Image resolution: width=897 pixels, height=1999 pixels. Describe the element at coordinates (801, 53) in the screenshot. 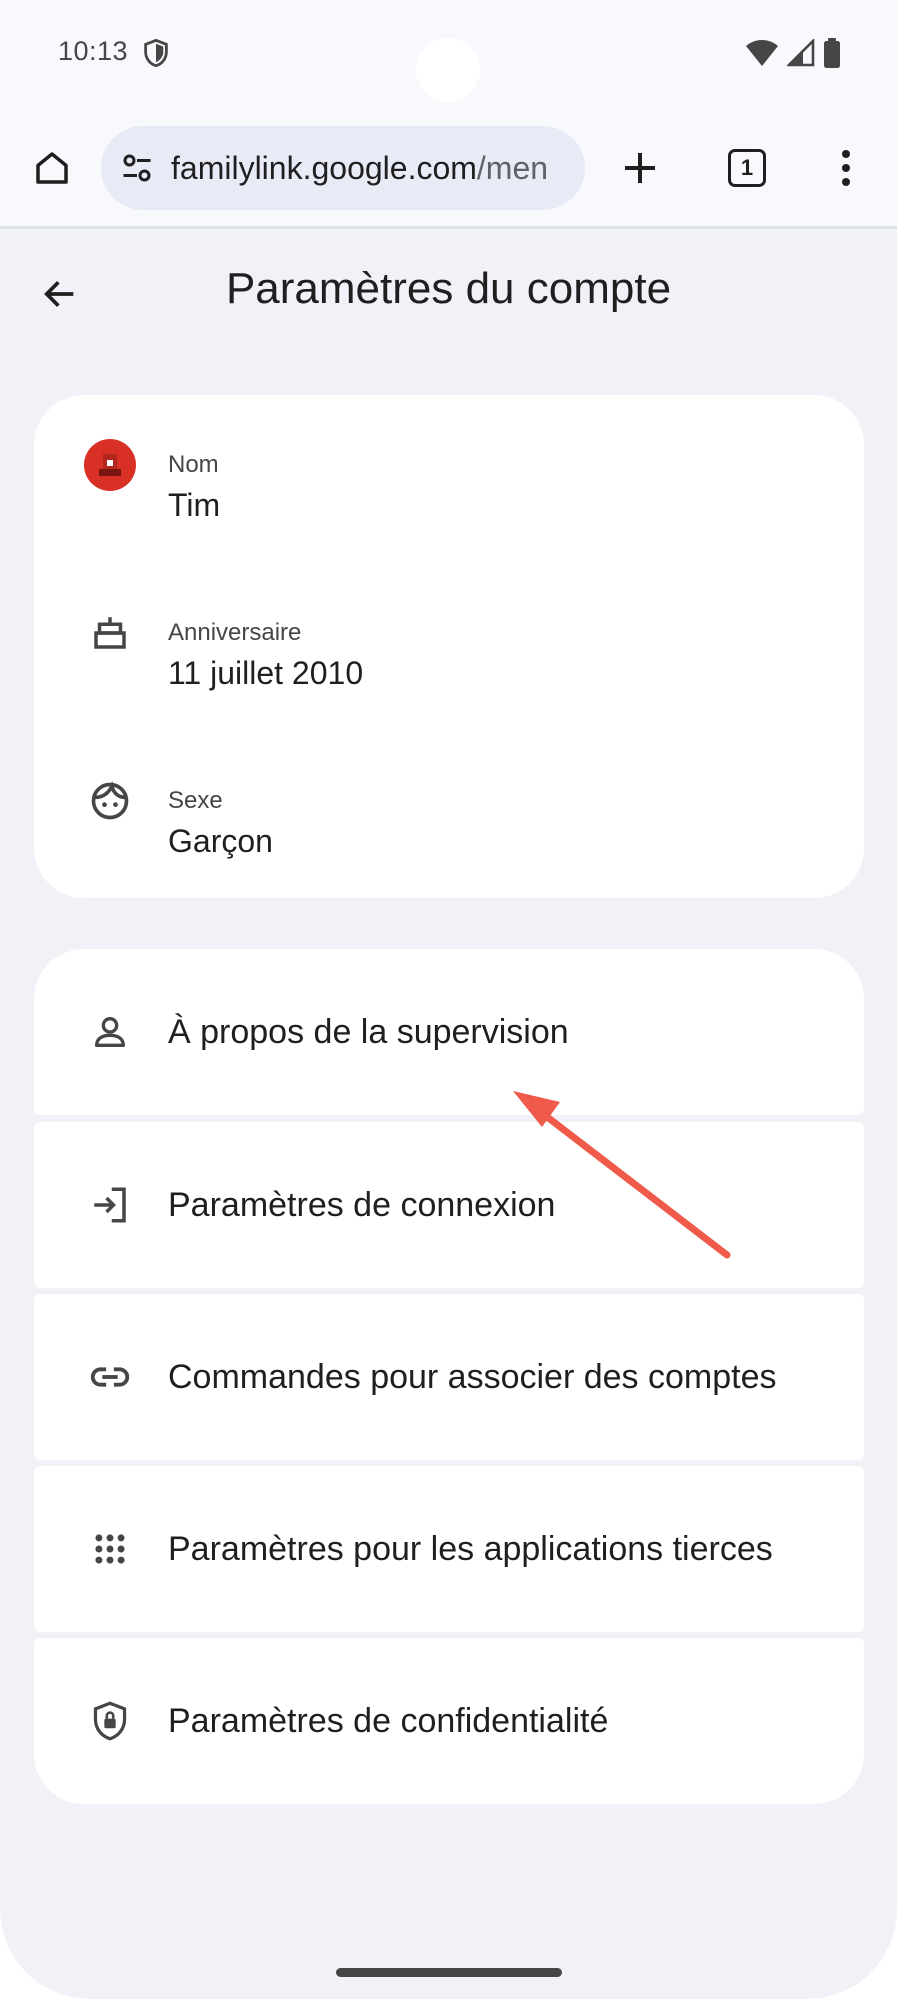

I see `signal-icon` at that location.